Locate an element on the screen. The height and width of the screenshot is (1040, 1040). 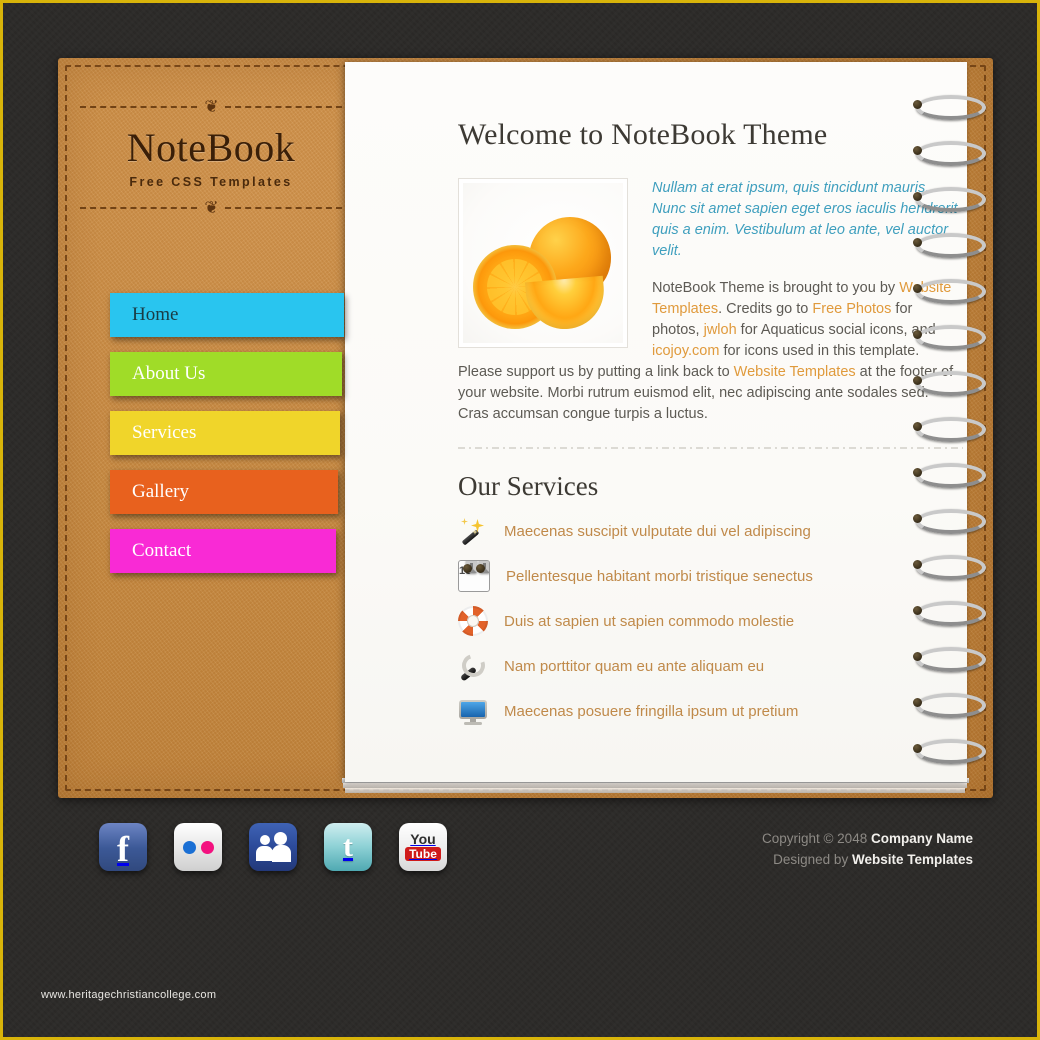
youtube-icon: You Tube is located at coordinates (423, 847).